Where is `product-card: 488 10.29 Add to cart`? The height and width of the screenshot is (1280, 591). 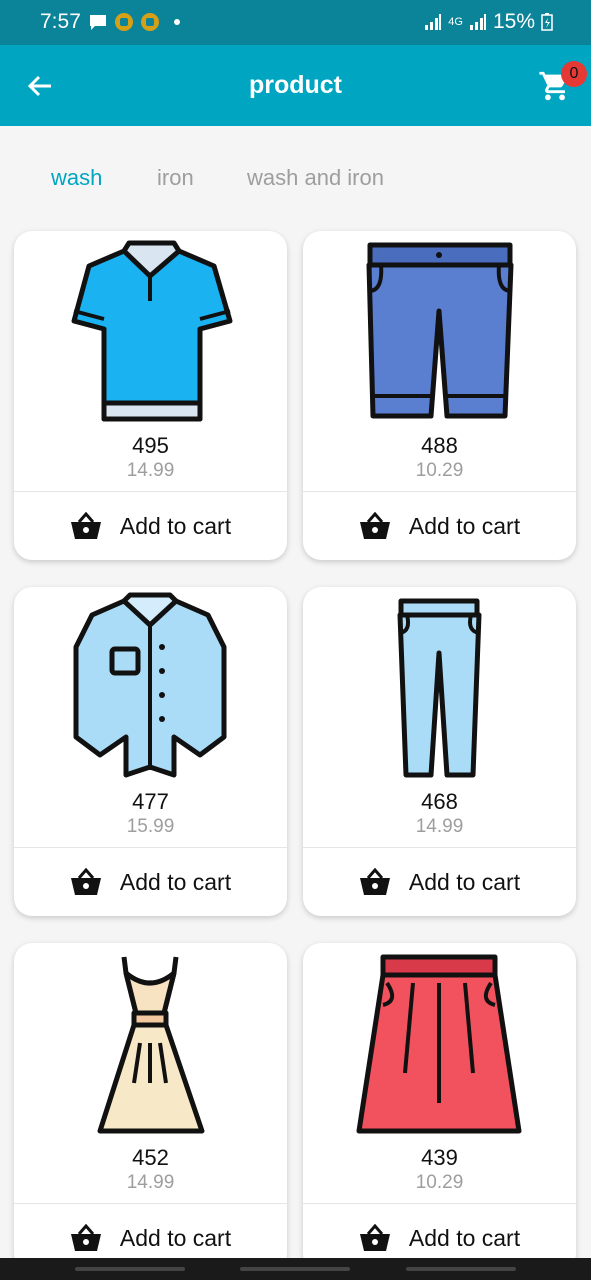
product-card: 488 10.29 Add to cart is located at coordinates (439, 395).